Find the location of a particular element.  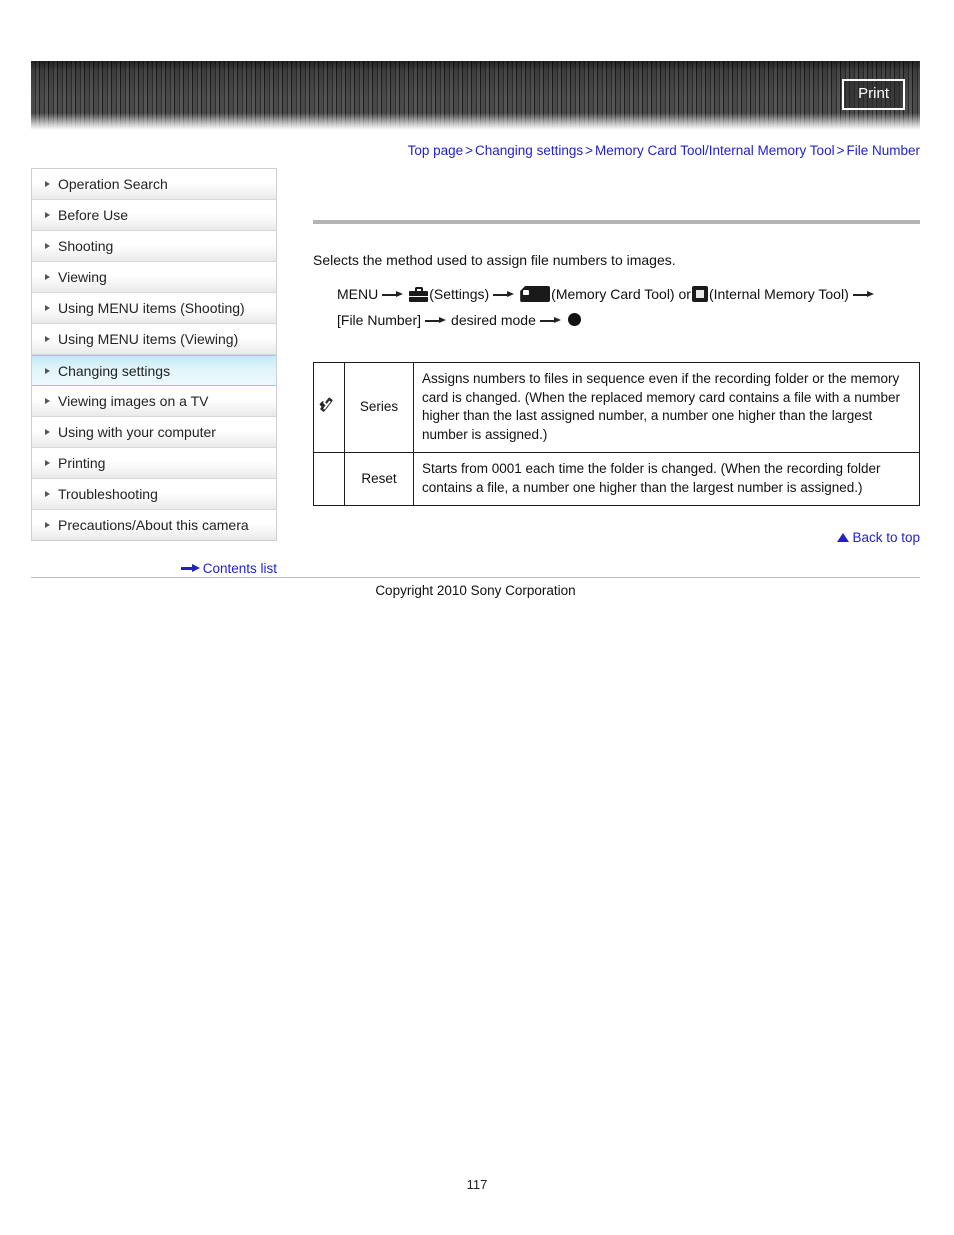

sidebar-item-label: Precautions/About this camera is located at coordinates (153, 525).